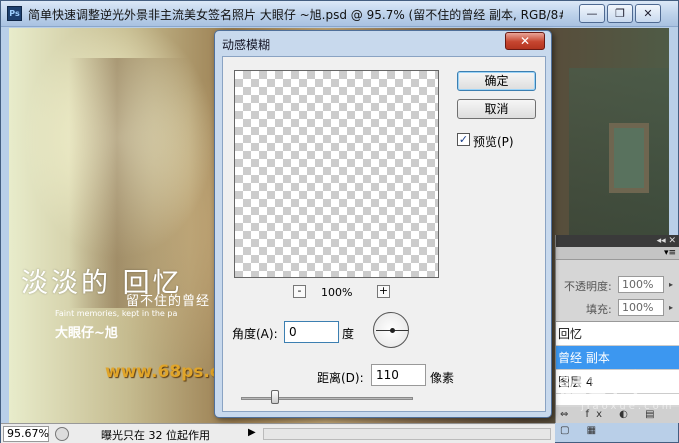 The height and width of the screenshot is (443, 679). Describe the element at coordinates (116, 313) in the screenshot. I see `artwork-tagline-text: Faint memories, kept in the pa` at that location.